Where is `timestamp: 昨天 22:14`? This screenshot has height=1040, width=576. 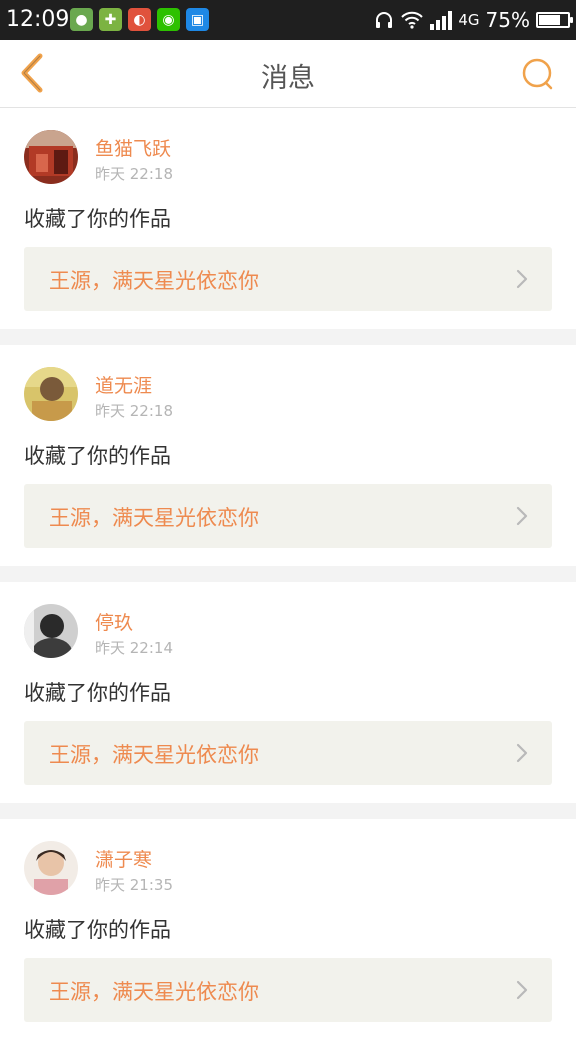
timestamp: 昨天 22:14 is located at coordinates (134, 648).